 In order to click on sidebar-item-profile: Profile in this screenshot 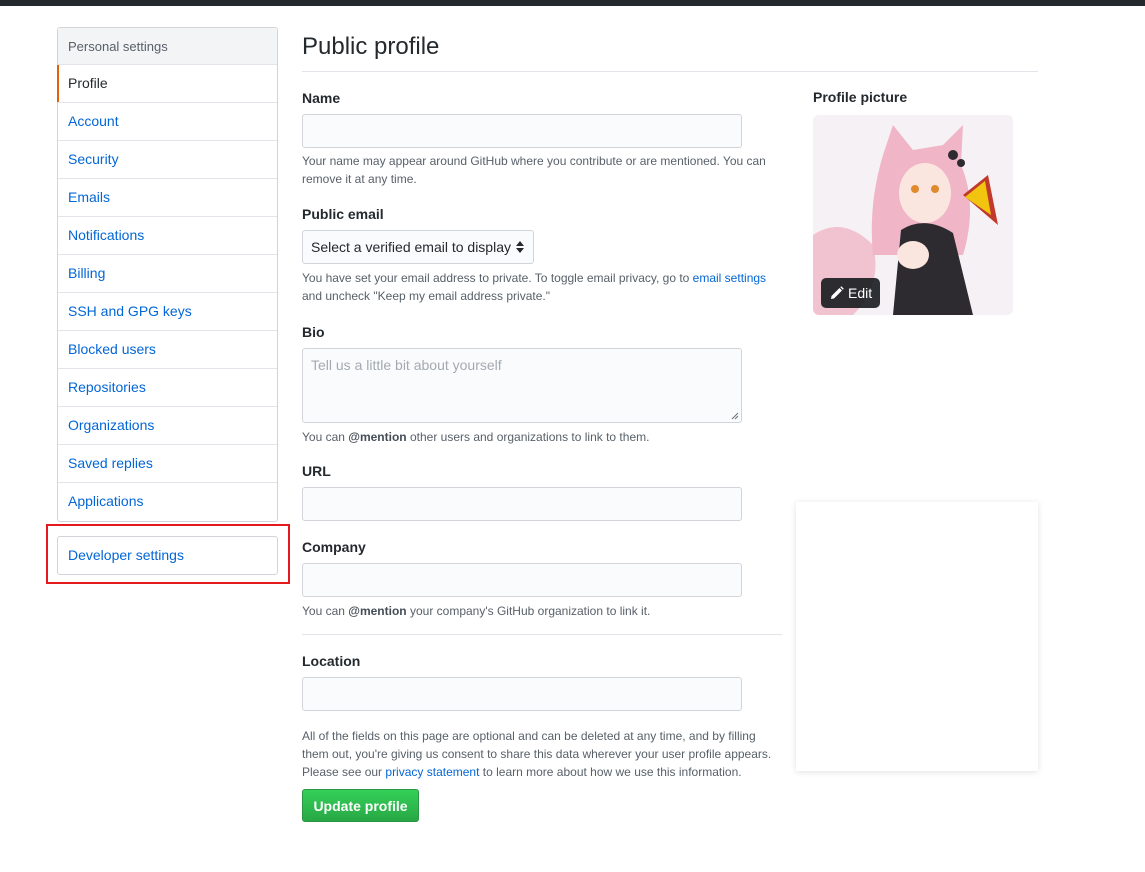, I will do `click(167, 84)`.